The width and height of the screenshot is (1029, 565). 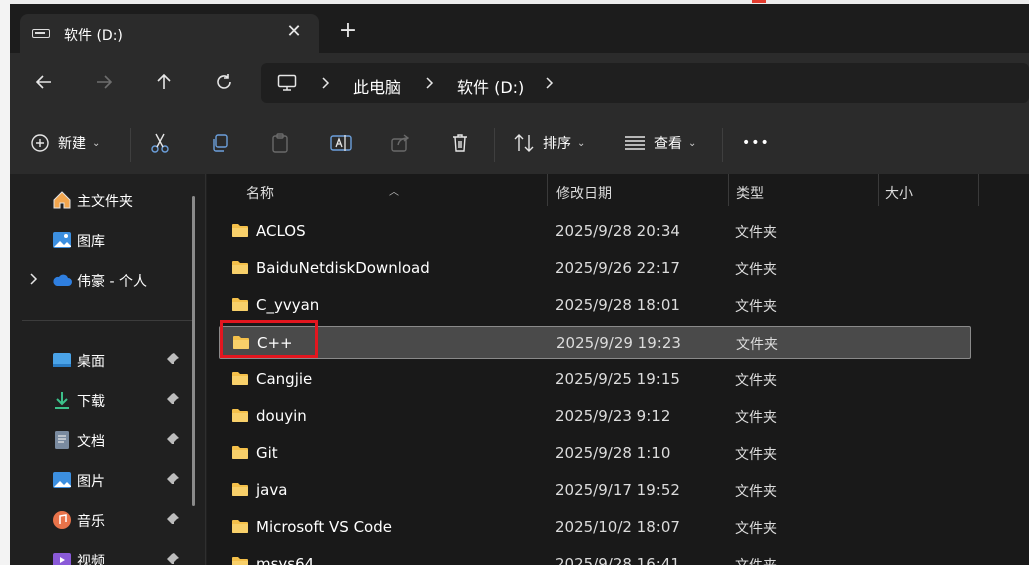 I want to click on column-header-label: 类型, so click(x=750, y=194).